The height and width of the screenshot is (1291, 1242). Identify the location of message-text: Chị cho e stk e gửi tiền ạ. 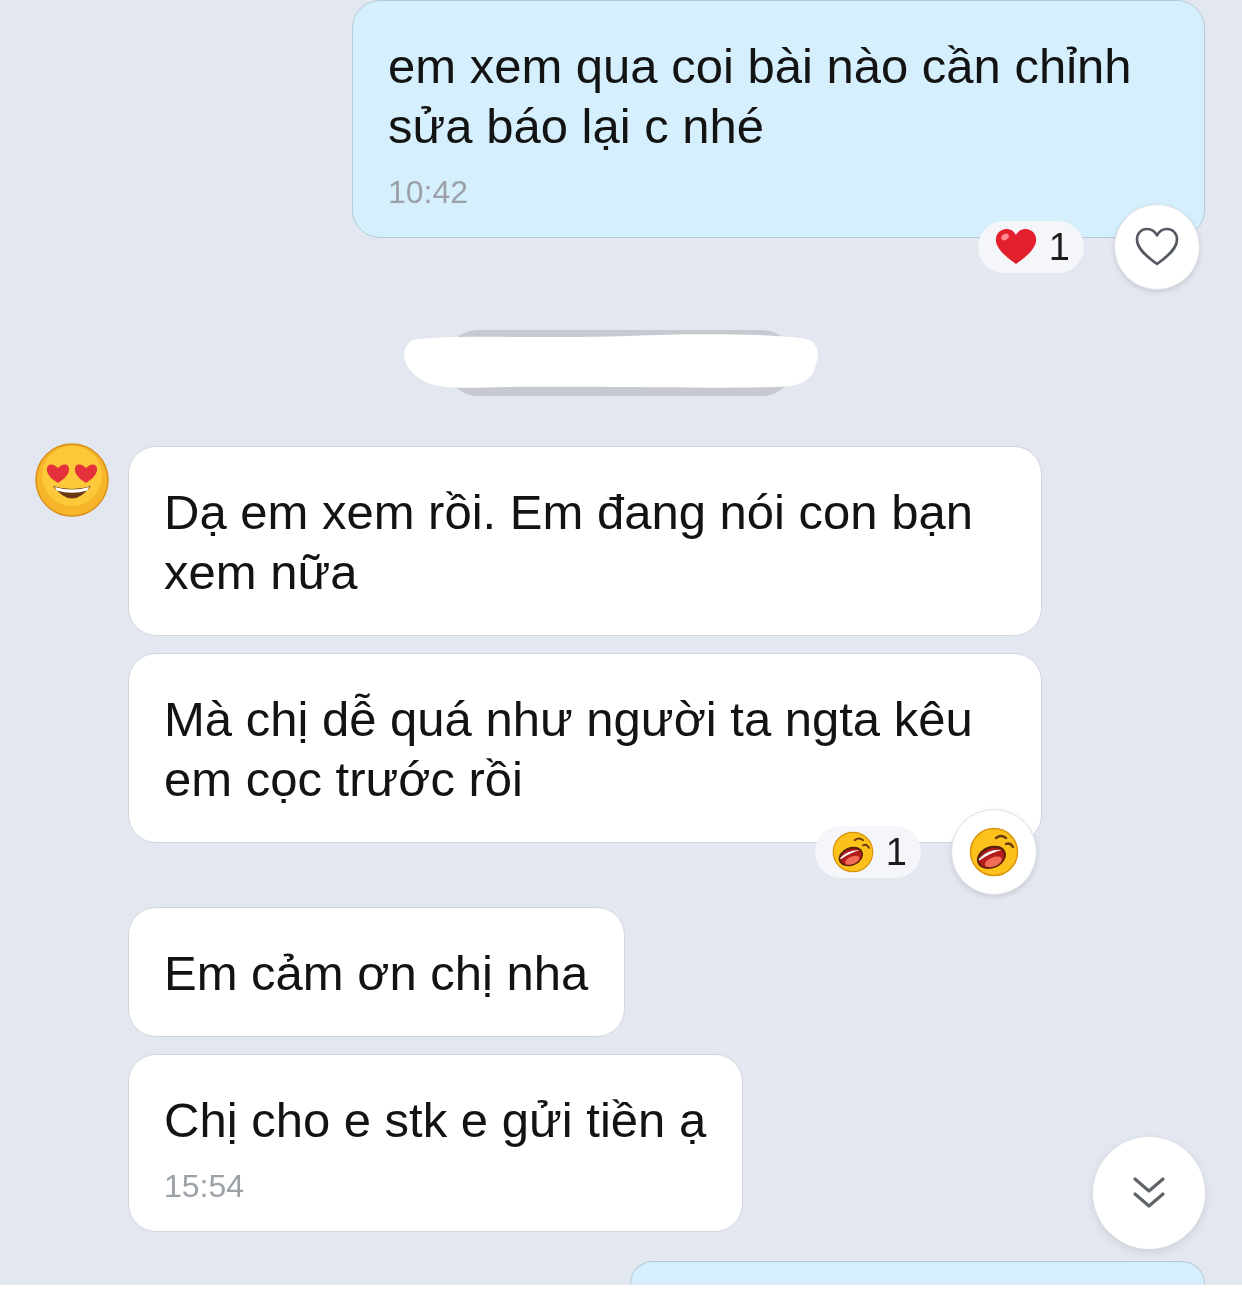
(435, 1120).